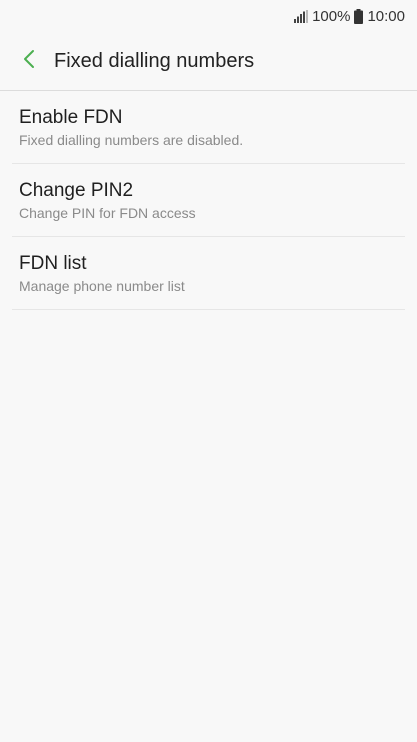  Describe the element at coordinates (208, 273) in the screenshot. I see `setting-fdn-list: FDN list Manage phone number list` at that location.